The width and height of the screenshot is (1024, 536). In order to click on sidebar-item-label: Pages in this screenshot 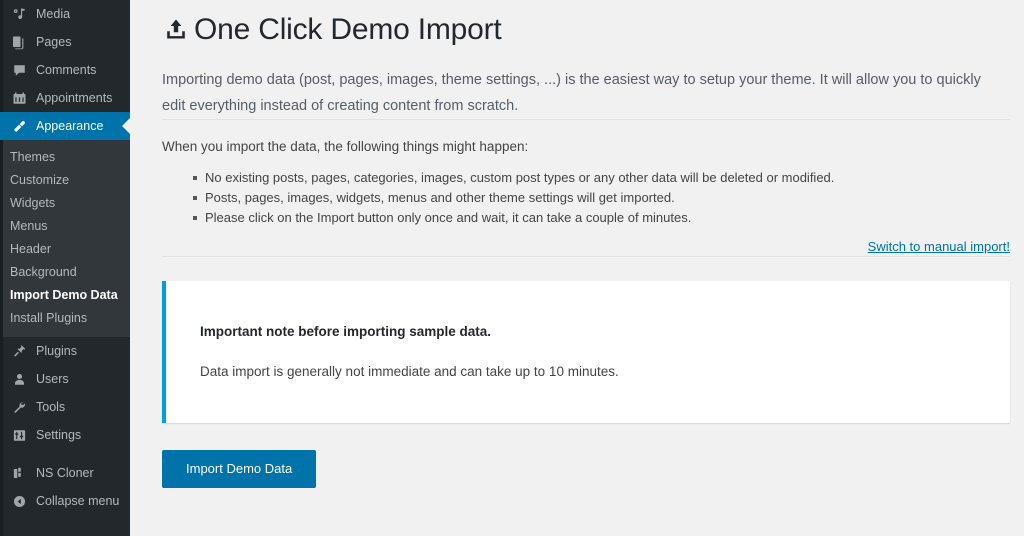, I will do `click(54, 41)`.